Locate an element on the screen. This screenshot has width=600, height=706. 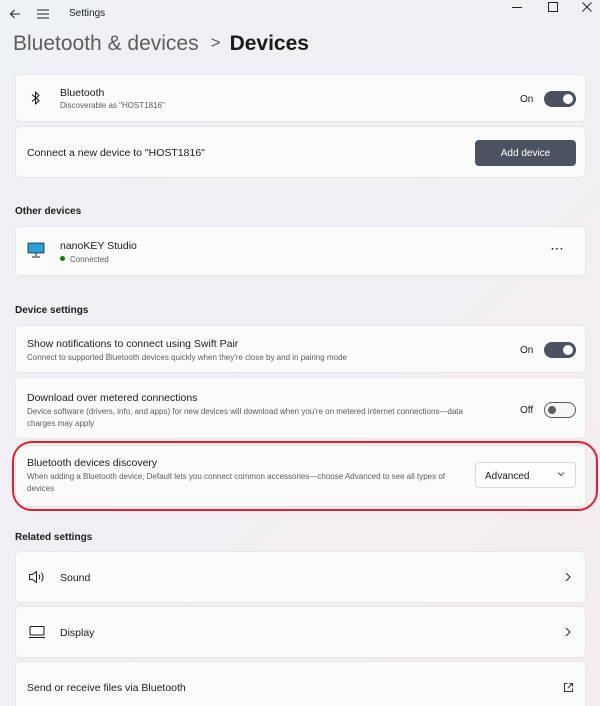
device-item-nanokey: nanoKEY Studio Connected ··· is located at coordinates (300, 251).